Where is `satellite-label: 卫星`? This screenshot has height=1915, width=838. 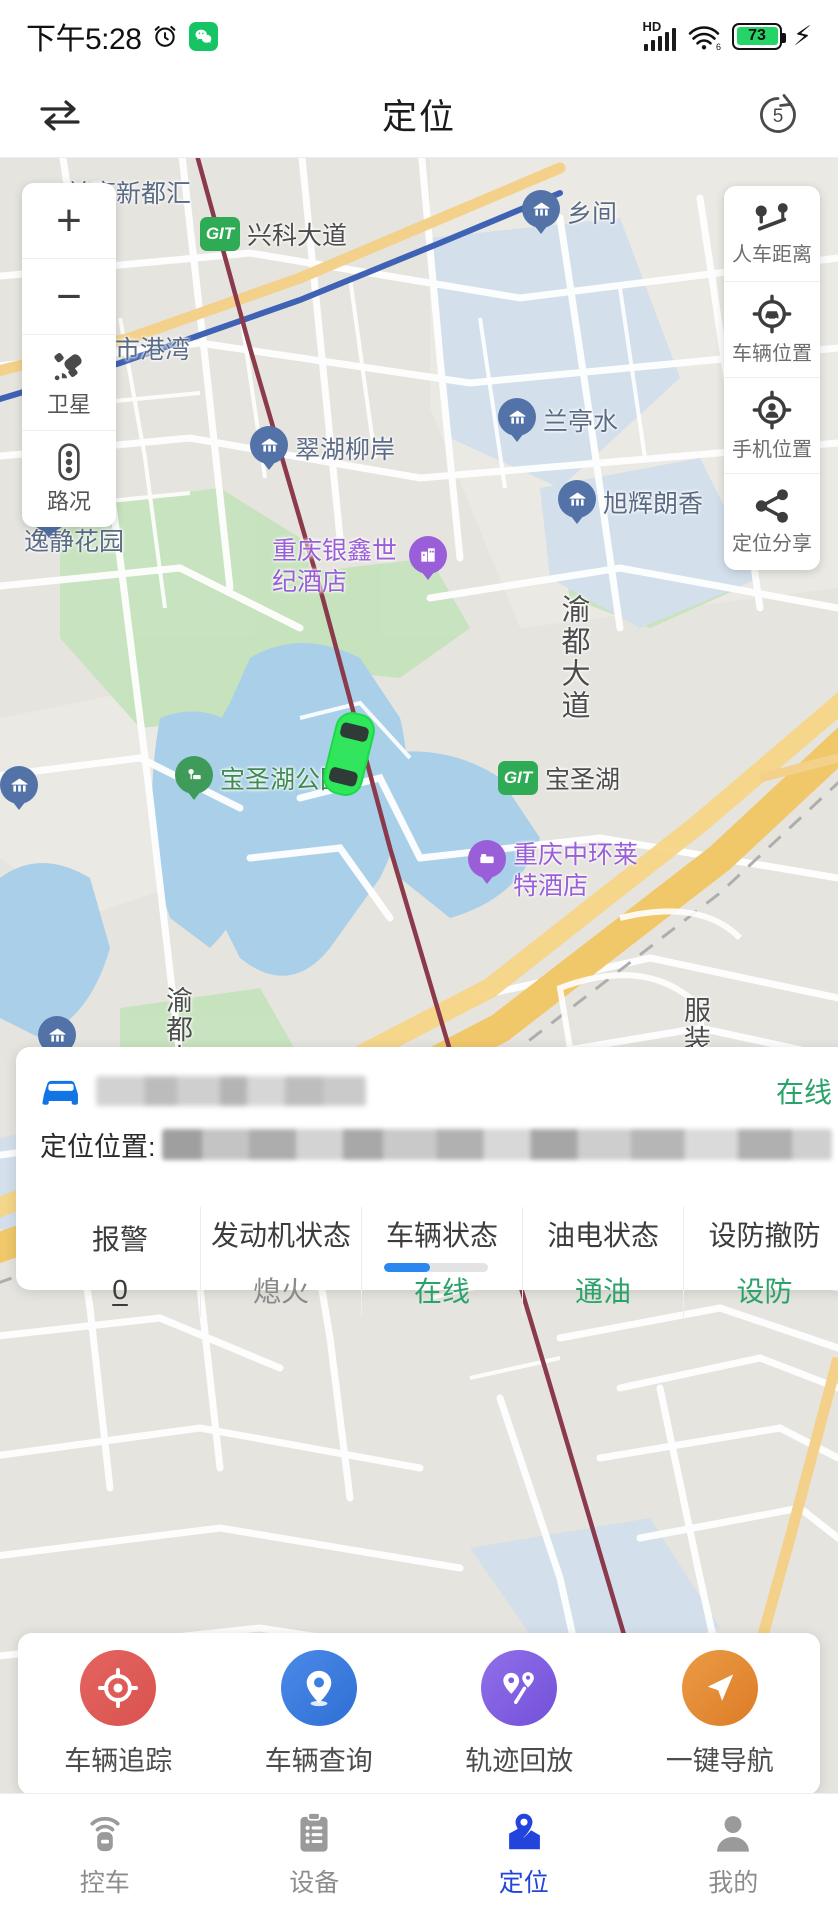 satellite-label: 卫星 is located at coordinates (68, 404).